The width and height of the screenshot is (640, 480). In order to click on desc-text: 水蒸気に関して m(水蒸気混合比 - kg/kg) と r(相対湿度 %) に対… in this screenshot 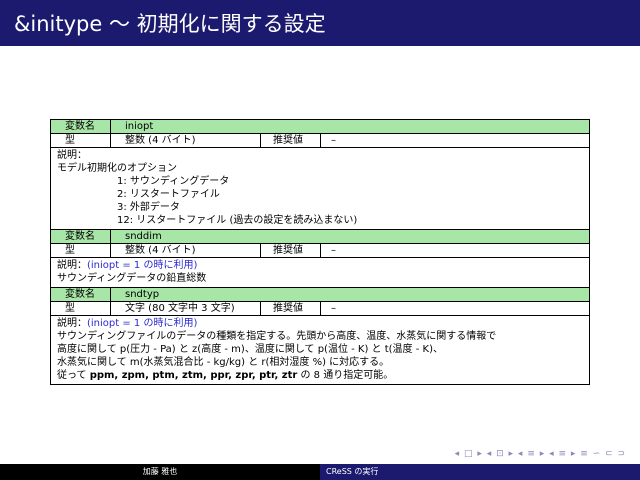, I will do `click(223, 362)`.